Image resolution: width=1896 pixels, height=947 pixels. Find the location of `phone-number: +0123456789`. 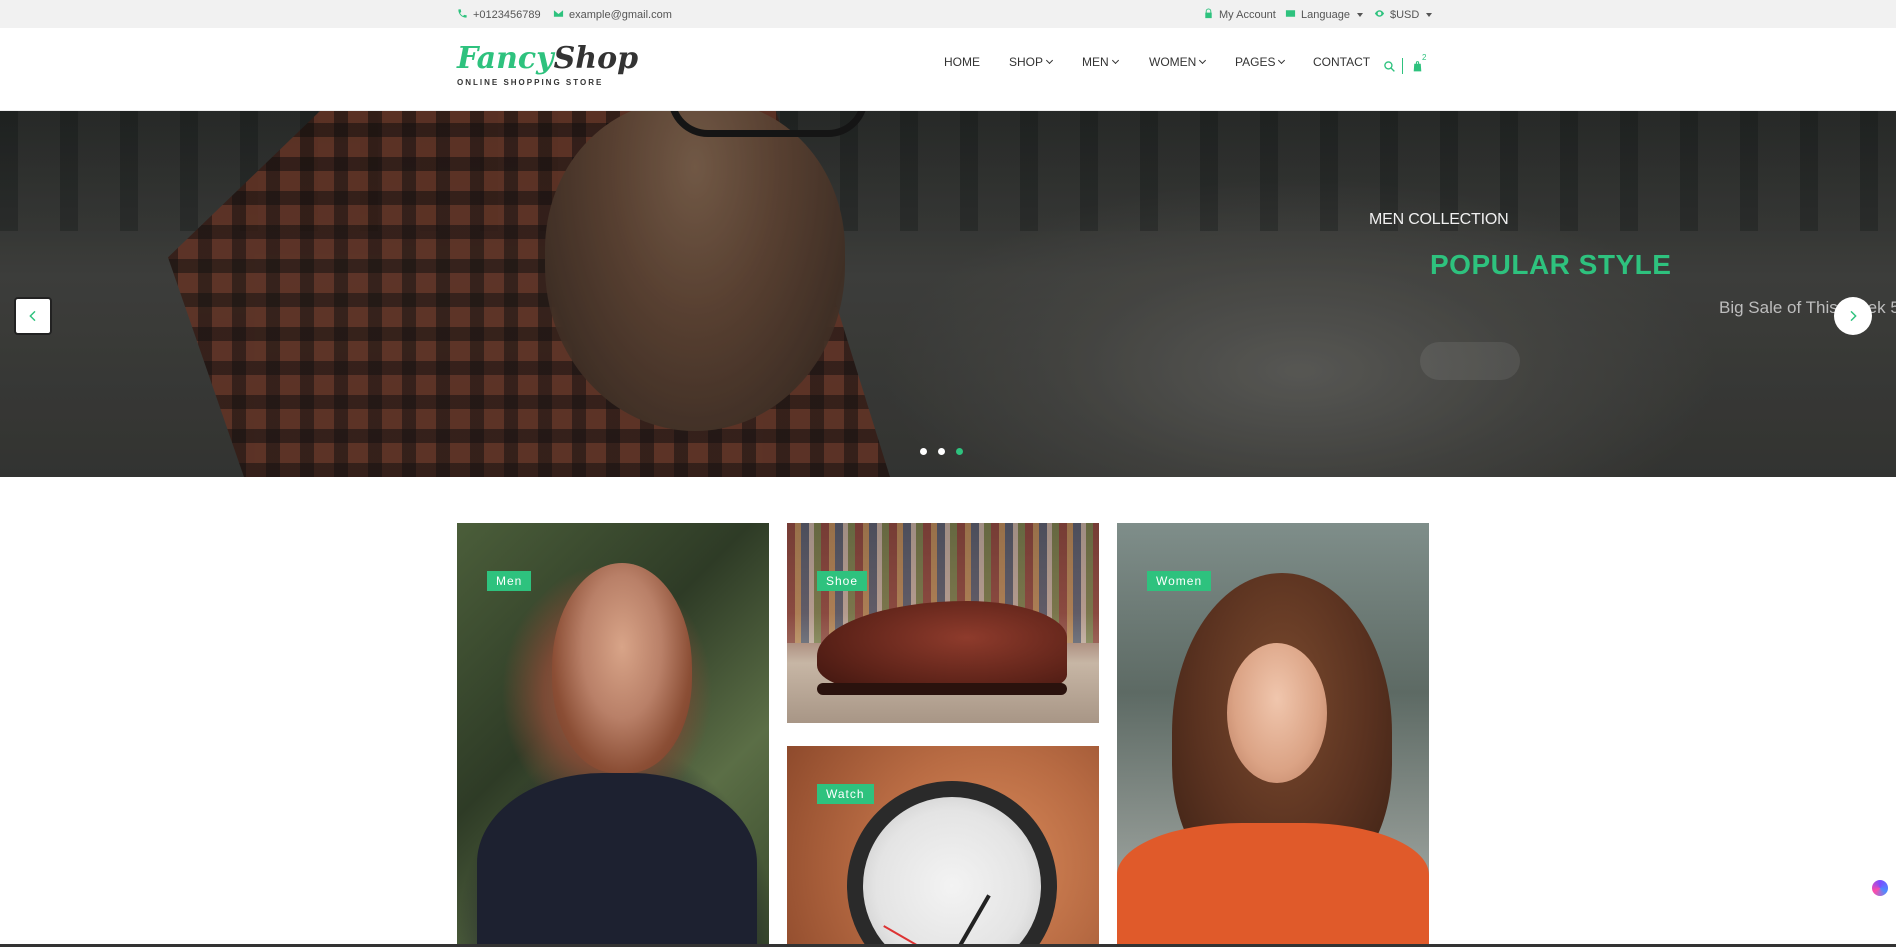

phone-number: +0123456789 is located at coordinates (507, 15).